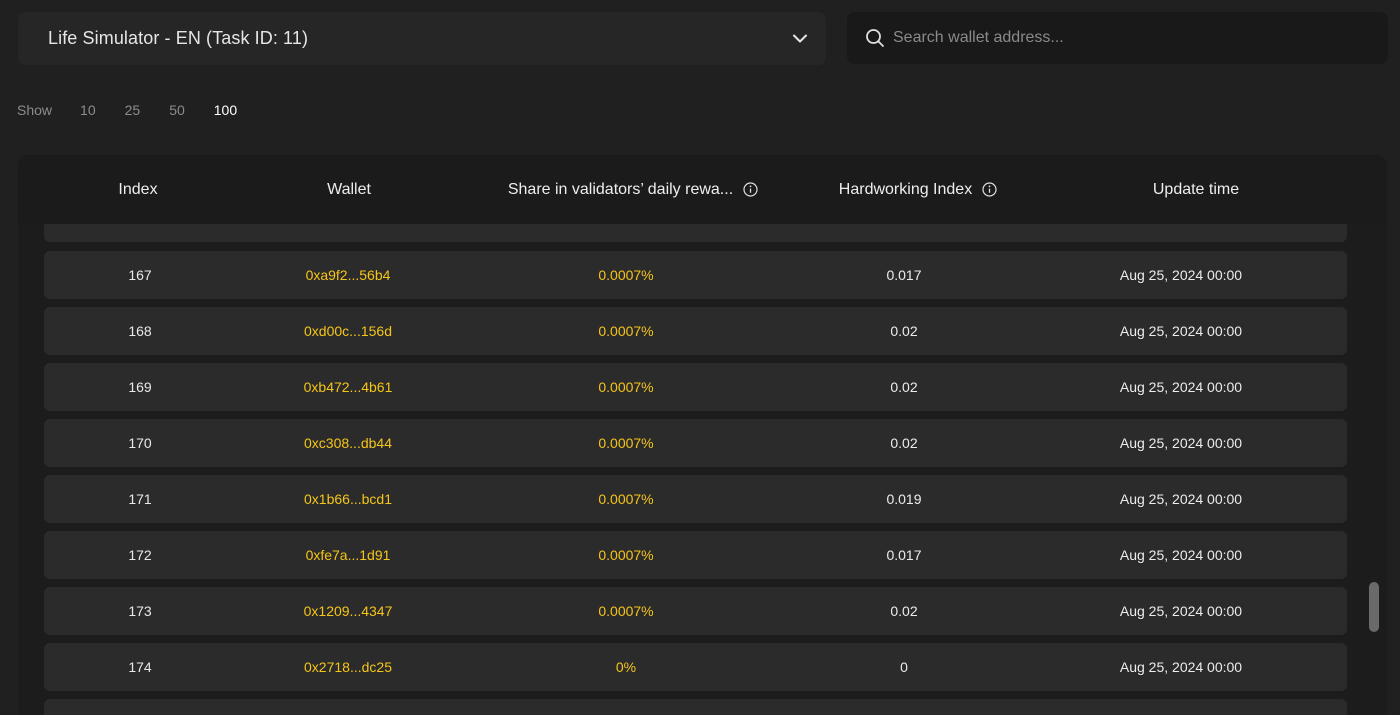 Image resolution: width=1400 pixels, height=715 pixels. I want to click on header-wallet-label: Wallet, so click(349, 189).